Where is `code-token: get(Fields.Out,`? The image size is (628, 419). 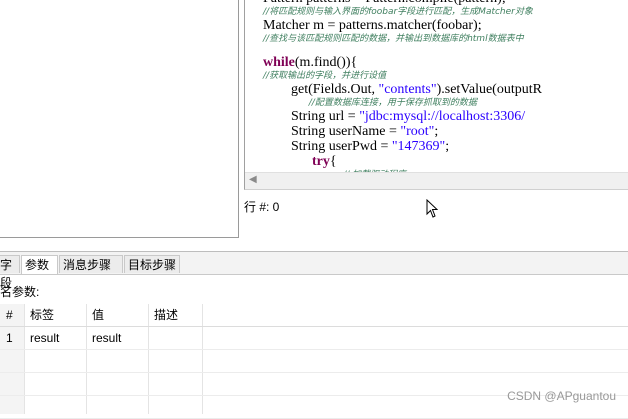 code-token: get(Fields.Out, is located at coordinates (321, 89).